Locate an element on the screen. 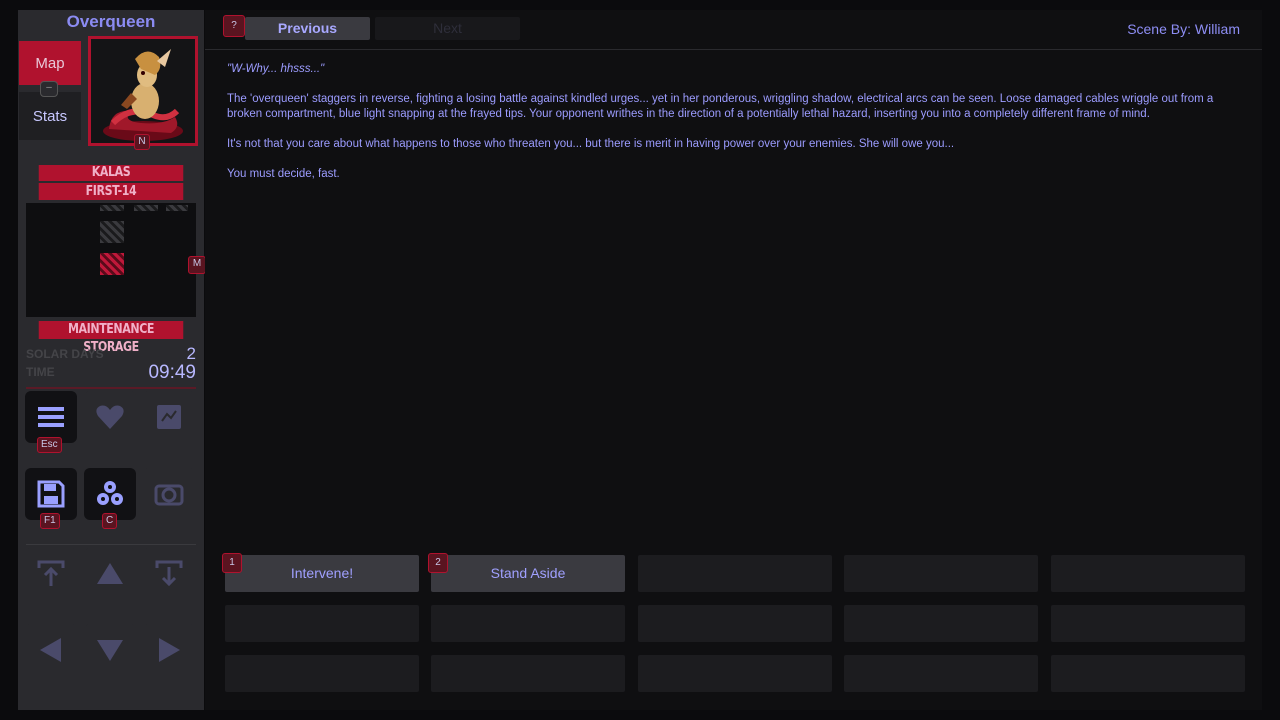 This screenshot has height=720, width=1280. save-hotkey: F1 is located at coordinates (50, 521).